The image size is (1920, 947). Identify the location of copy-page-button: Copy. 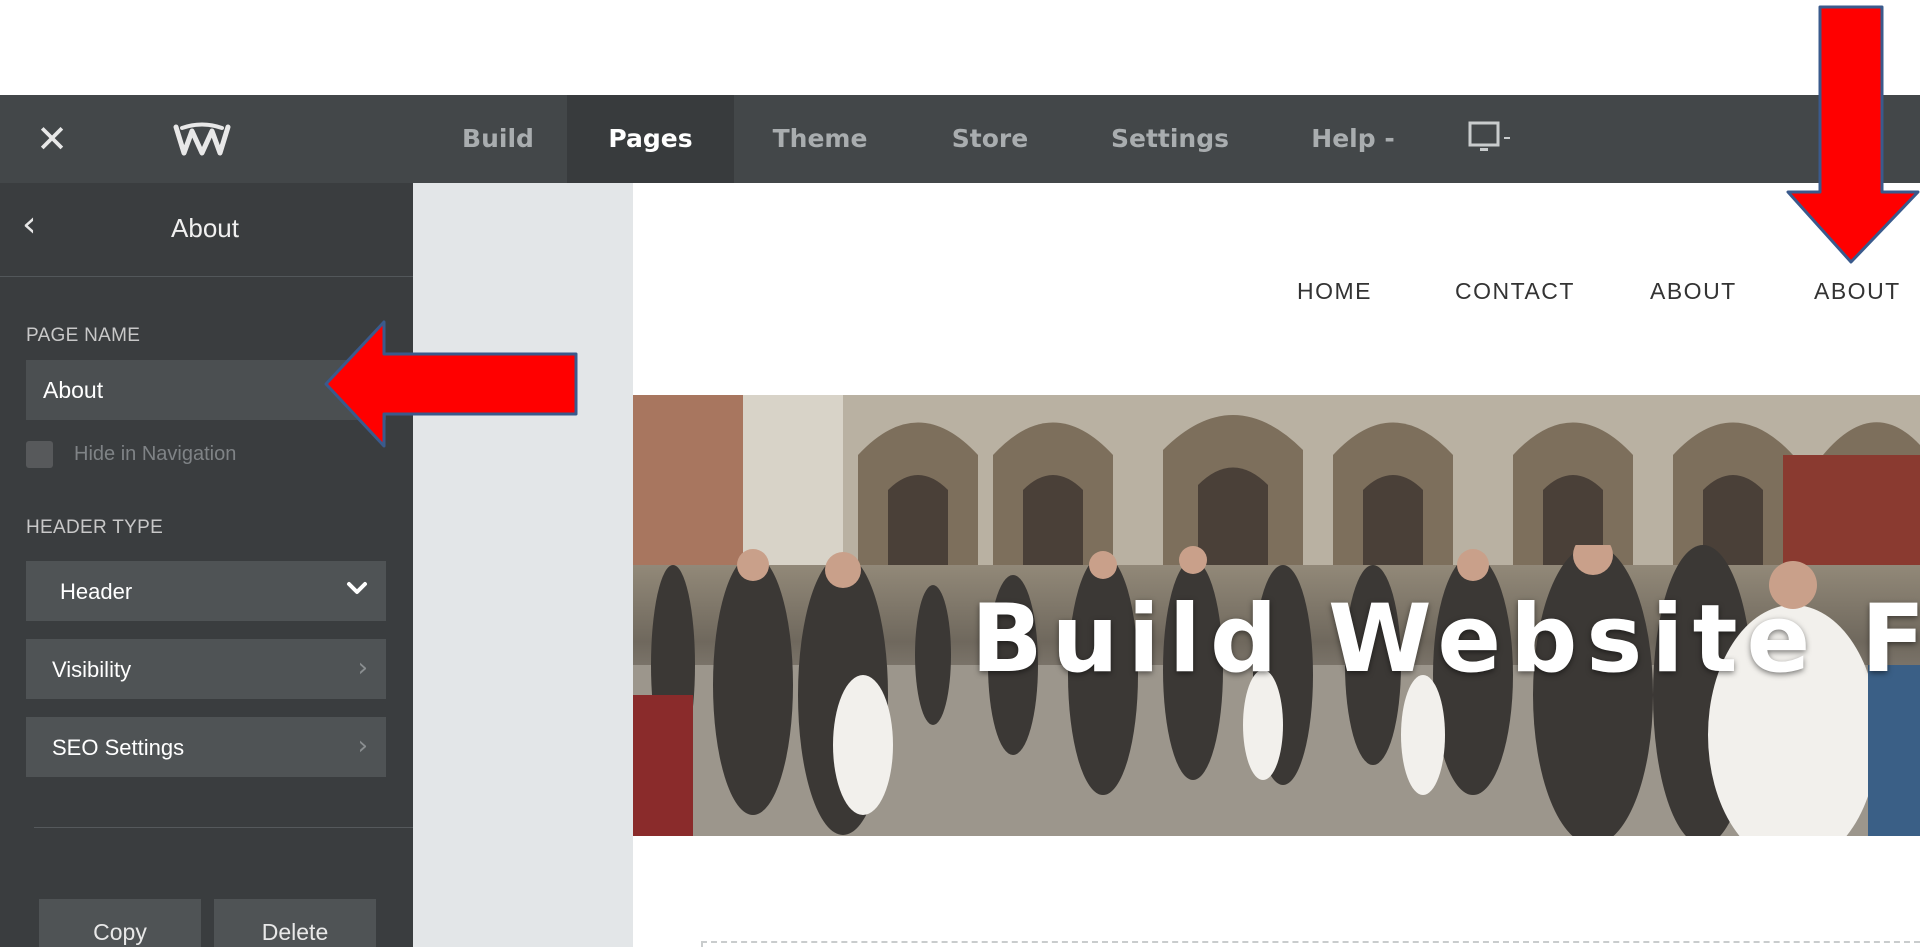
(120, 923).